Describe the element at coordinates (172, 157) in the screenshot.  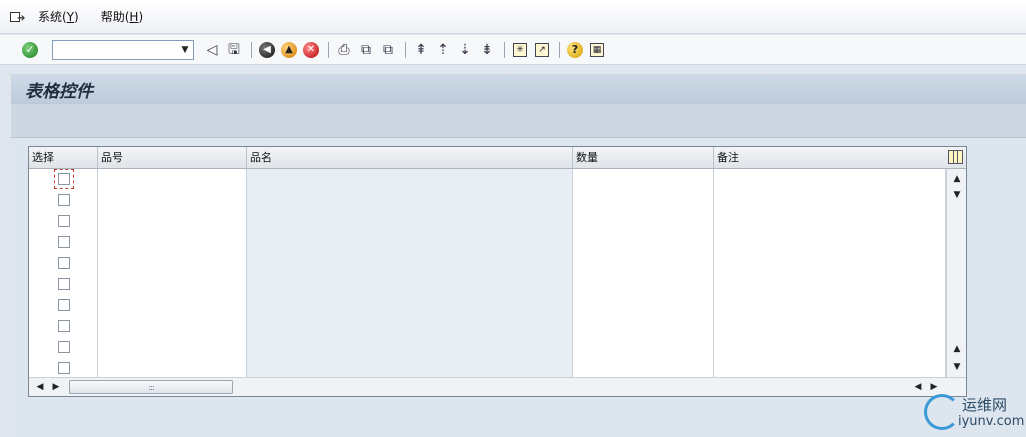
I see `column-header-item-no: 品号` at that location.